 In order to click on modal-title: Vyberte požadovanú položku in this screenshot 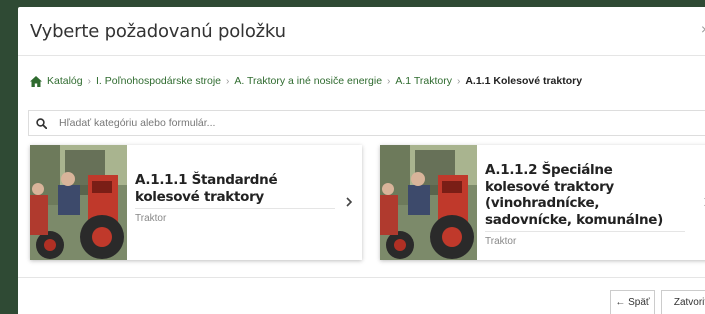, I will do `click(158, 31)`.